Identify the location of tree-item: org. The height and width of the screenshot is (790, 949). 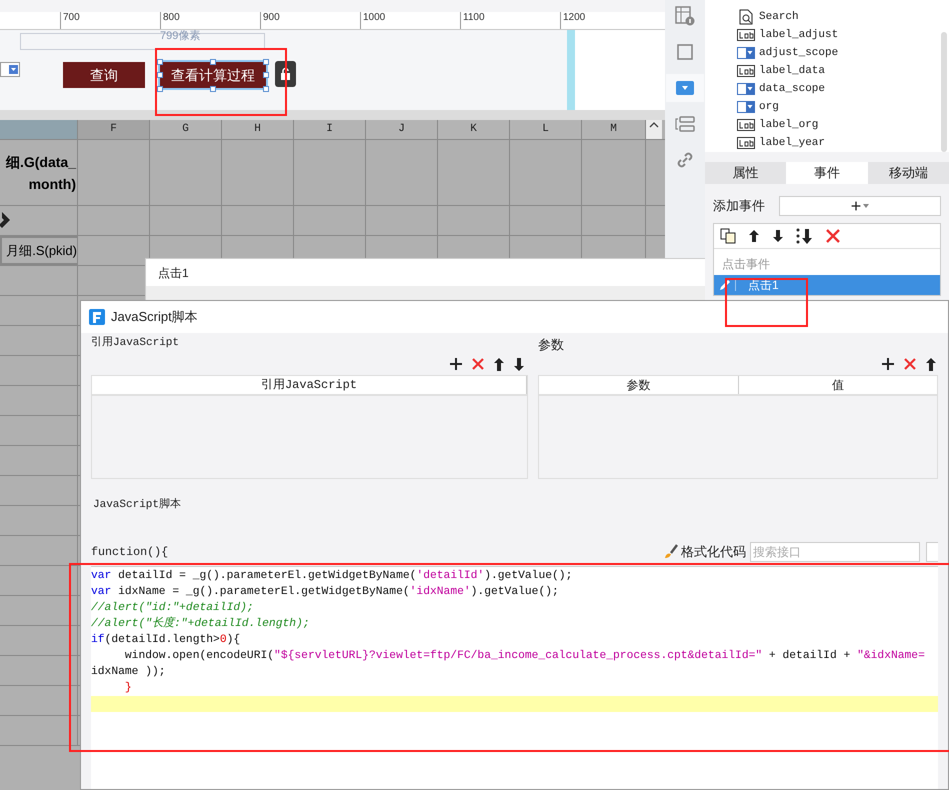
(769, 107).